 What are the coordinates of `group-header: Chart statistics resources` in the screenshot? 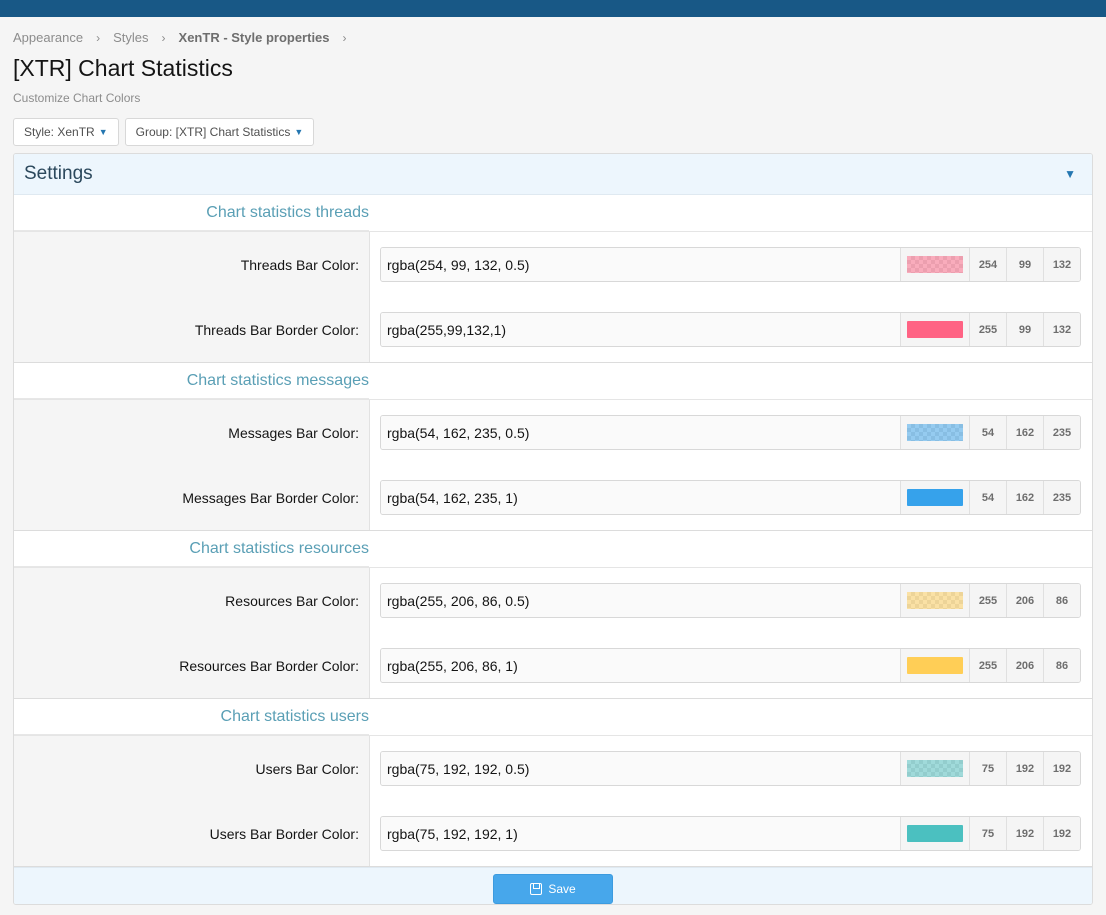 It's located at (553, 549).